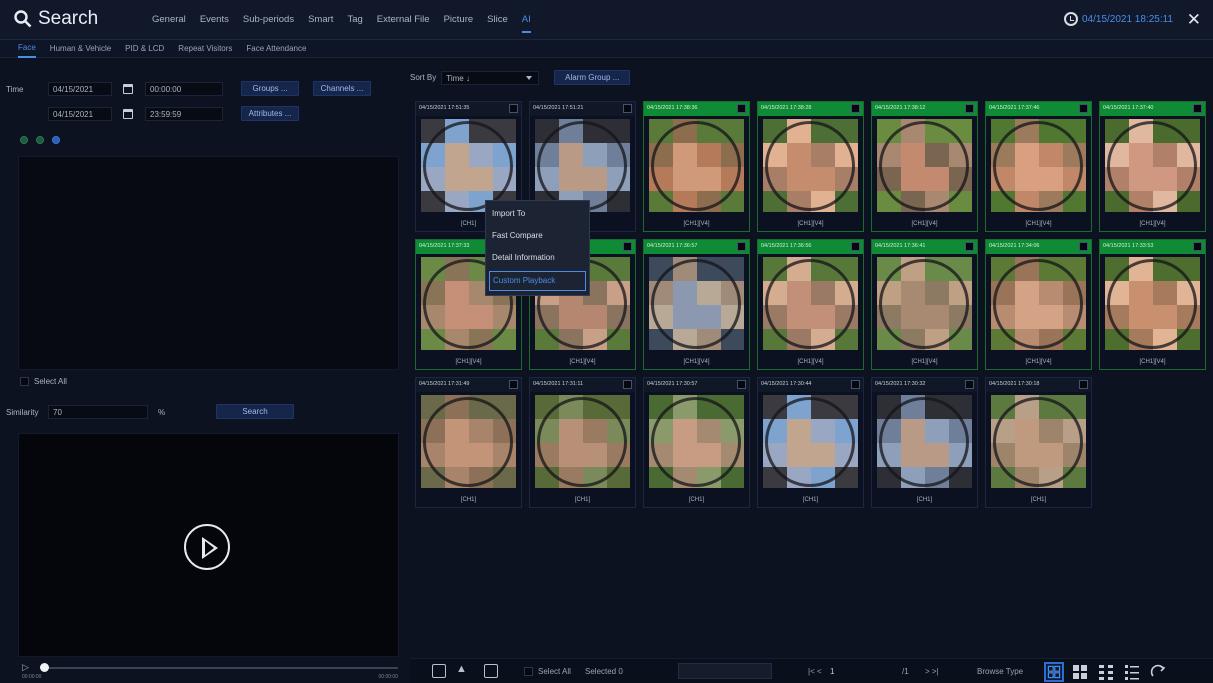 The width and height of the screenshot is (1213, 683). What do you see at coordinates (1152, 304) in the screenshot?
I see `result-card: 04/15/2021 17:33:53 [CH1][V4]` at bounding box center [1152, 304].